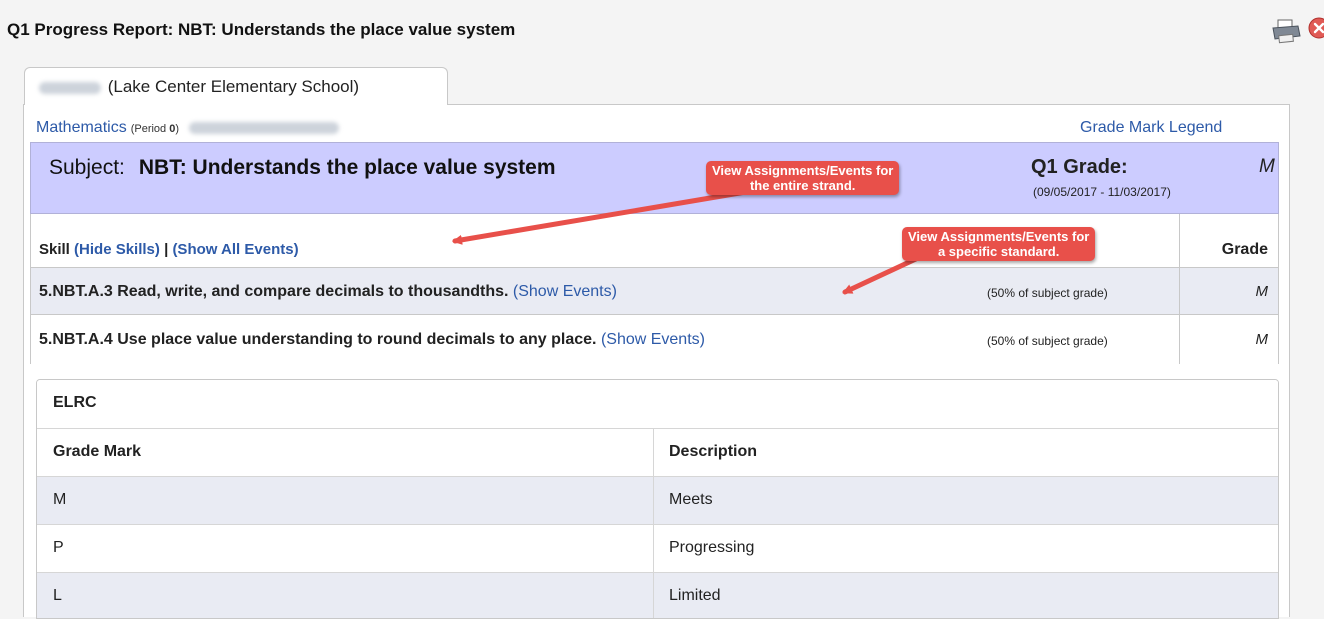 This screenshot has width=1324, height=619. I want to click on subject-name: NBT: Understands the place value system, so click(347, 167).